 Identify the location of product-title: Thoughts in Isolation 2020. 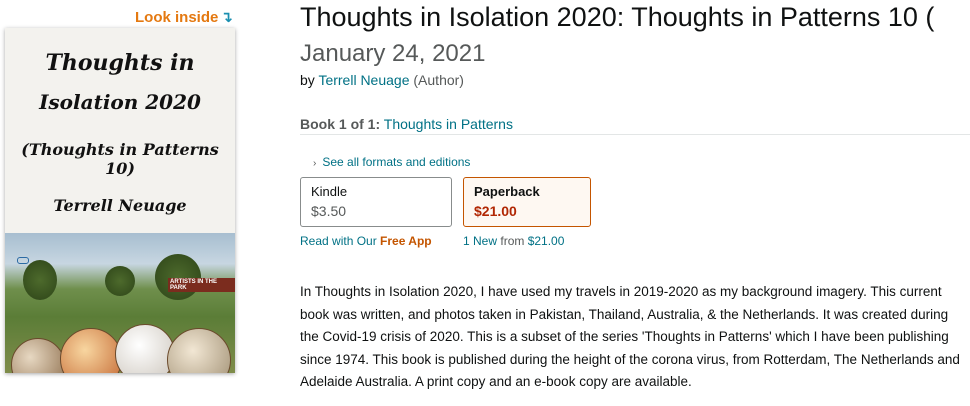
(617, 17).